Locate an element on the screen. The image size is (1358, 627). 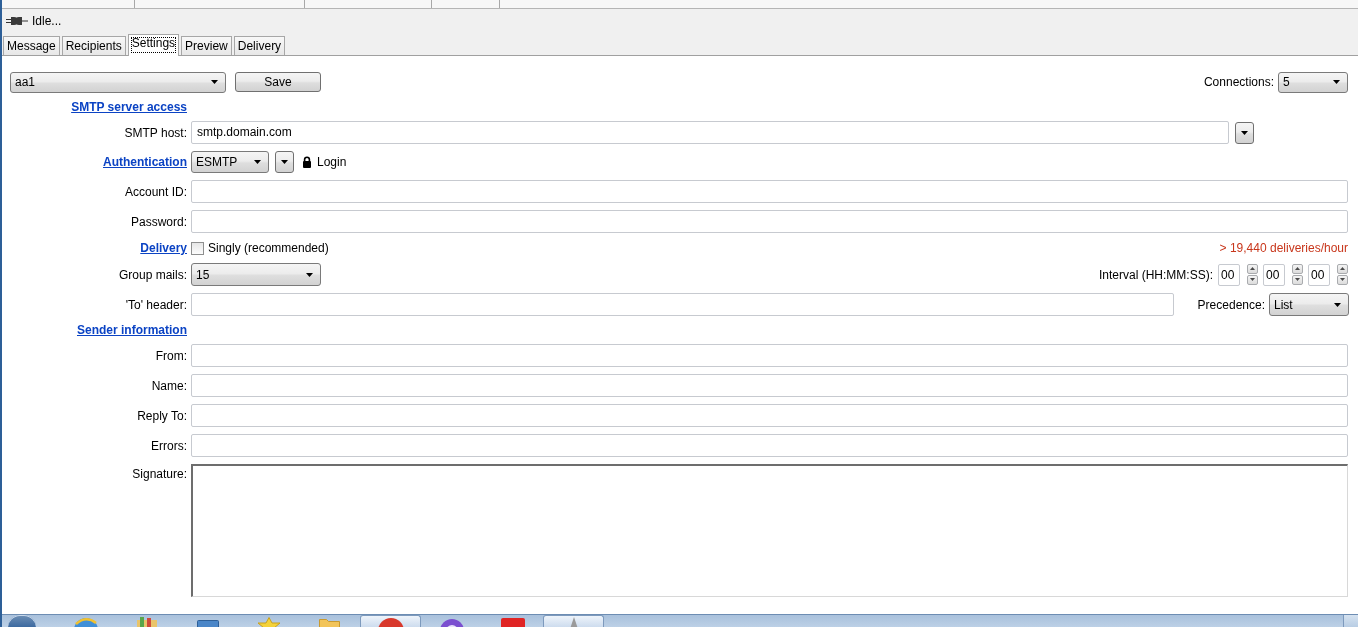
field-label: Connections: is located at coordinates (1238, 82).